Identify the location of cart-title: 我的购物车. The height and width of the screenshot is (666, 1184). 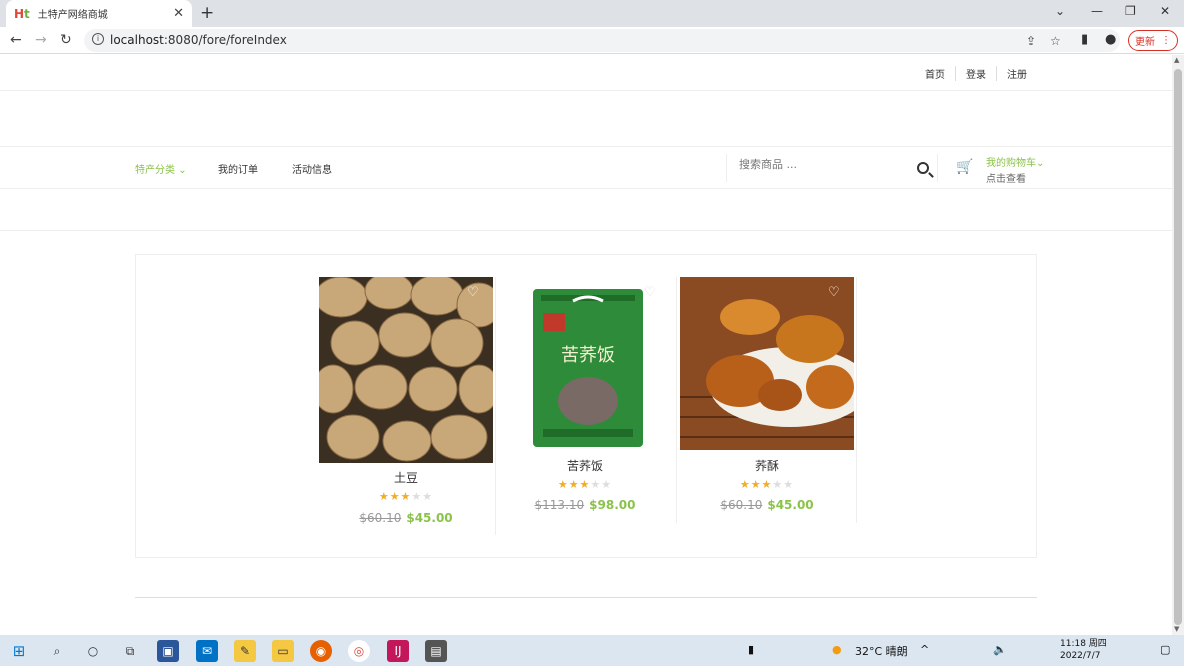
(1011, 163).